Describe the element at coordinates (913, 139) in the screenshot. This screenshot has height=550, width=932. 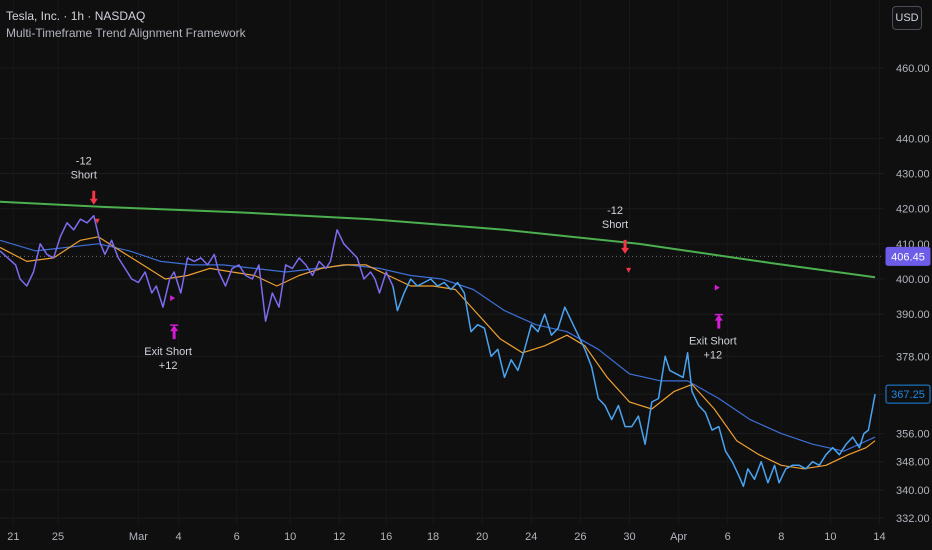
I see `price-tick-label: 440.00` at that location.